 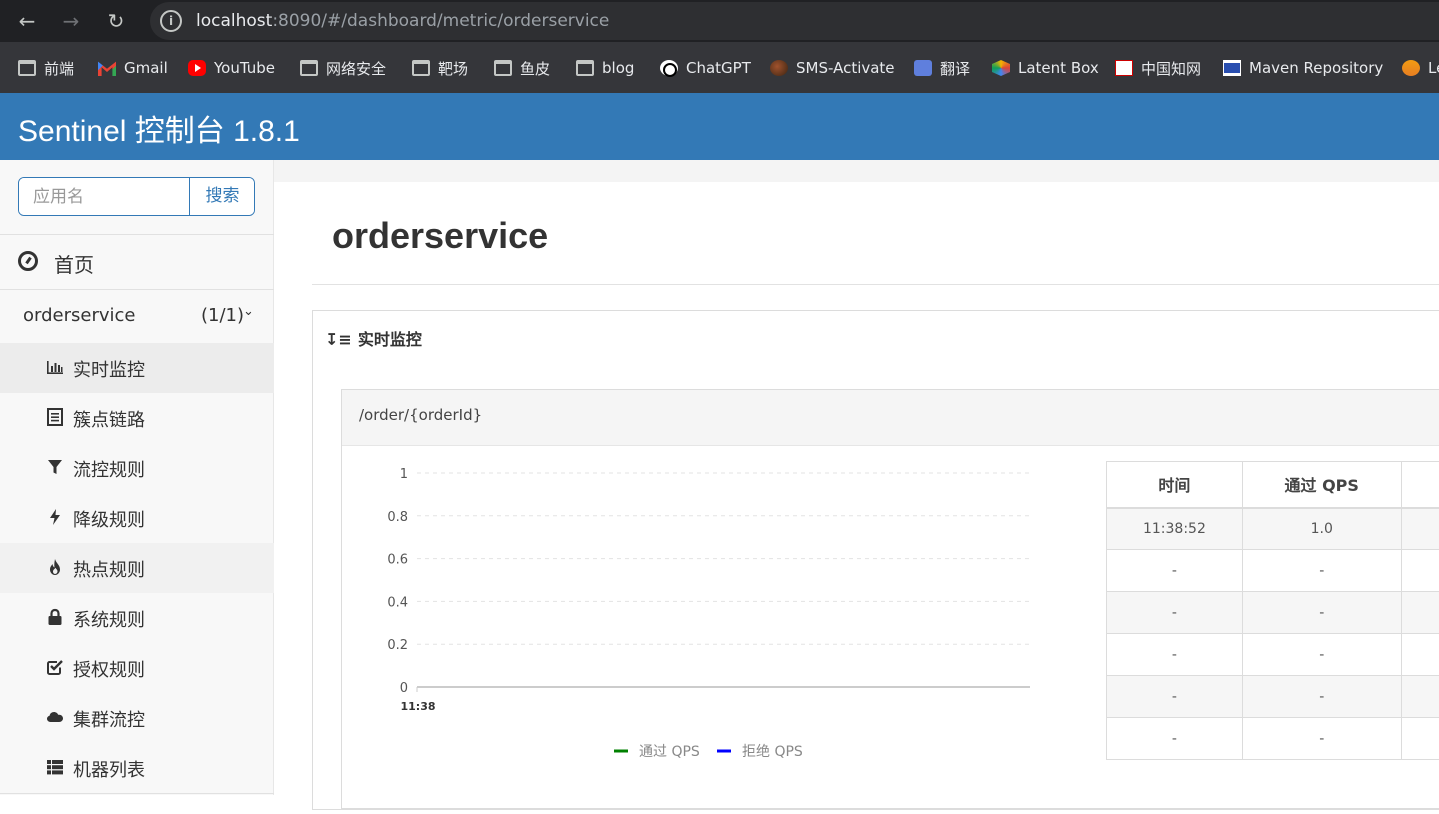 What do you see at coordinates (397, 560) in the screenshot?
I see `y-tick-label: 0.6` at bounding box center [397, 560].